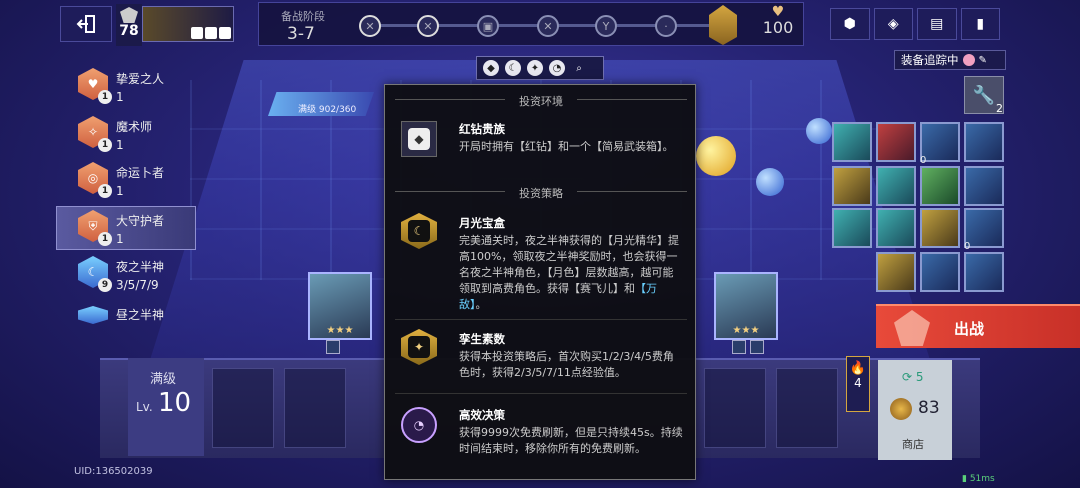  What do you see at coordinates (488, 26) in the screenshot?
I see `stage-node-shop-icon: ▣` at bounding box center [488, 26].